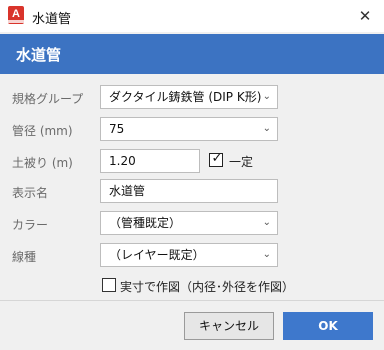 The width and height of the screenshot is (384, 350). I want to click on diameter-select: 75 ⌄, so click(189, 129).